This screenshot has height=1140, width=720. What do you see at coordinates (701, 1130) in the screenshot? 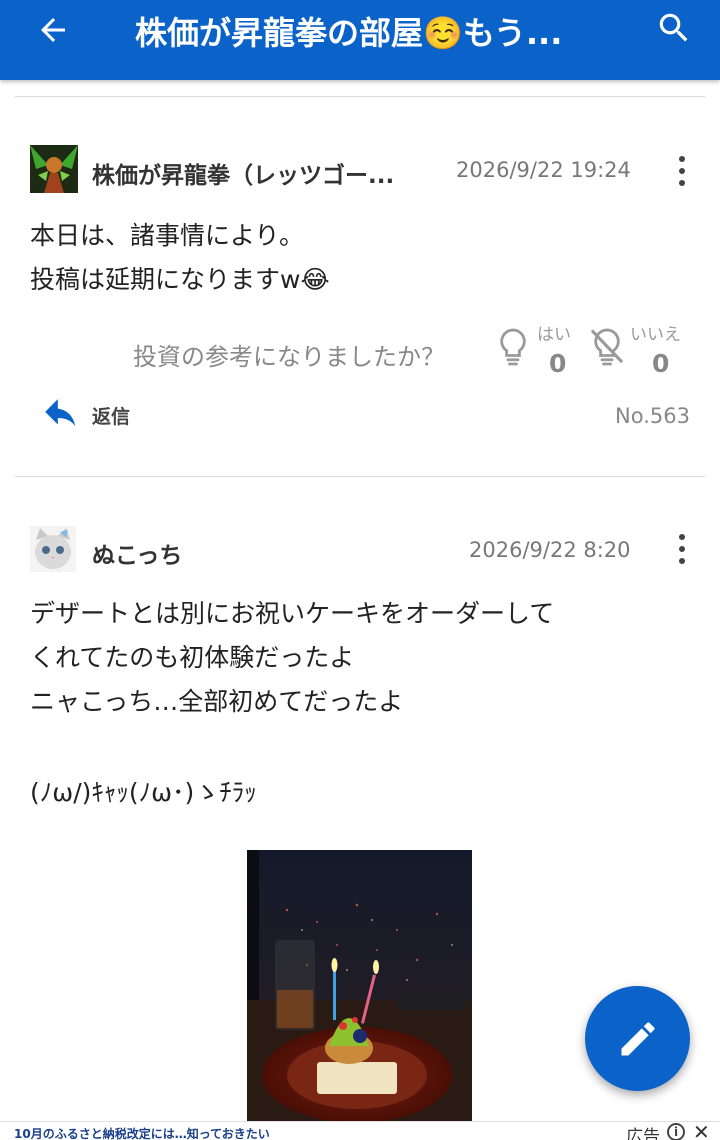
I see `close-icon: ✕` at bounding box center [701, 1130].